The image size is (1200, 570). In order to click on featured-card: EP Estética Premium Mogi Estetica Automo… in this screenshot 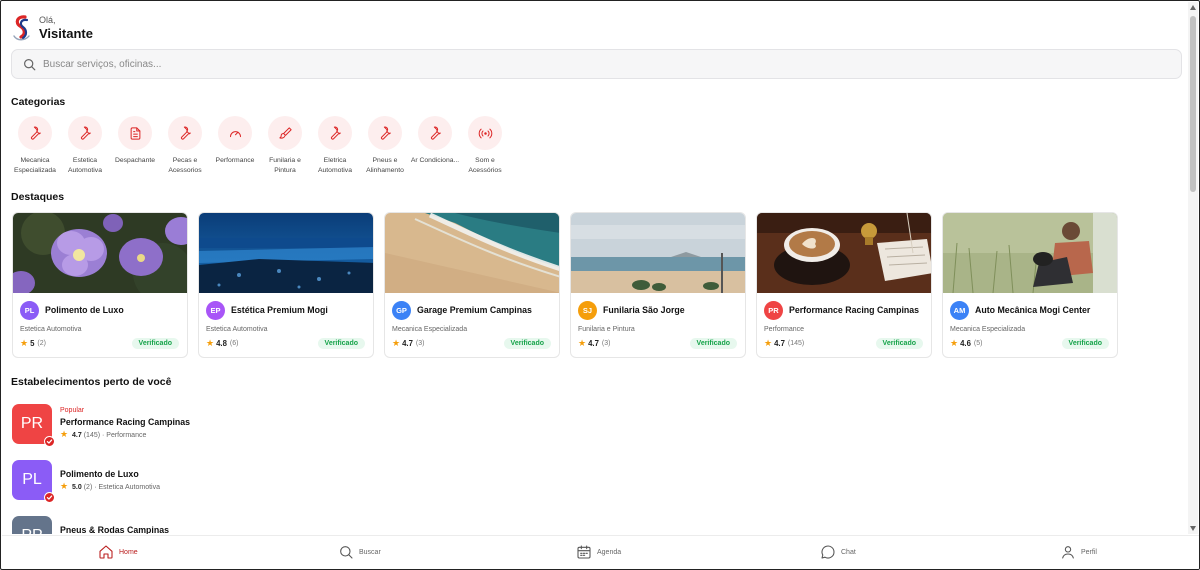, I will do `click(286, 285)`.